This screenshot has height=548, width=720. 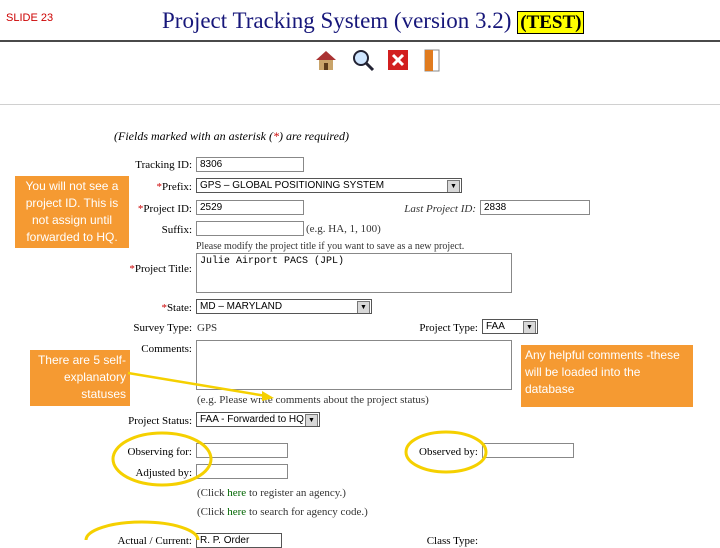 What do you see at coordinates (162, 459) in the screenshot?
I see `highlight-ring-observing` at bounding box center [162, 459].